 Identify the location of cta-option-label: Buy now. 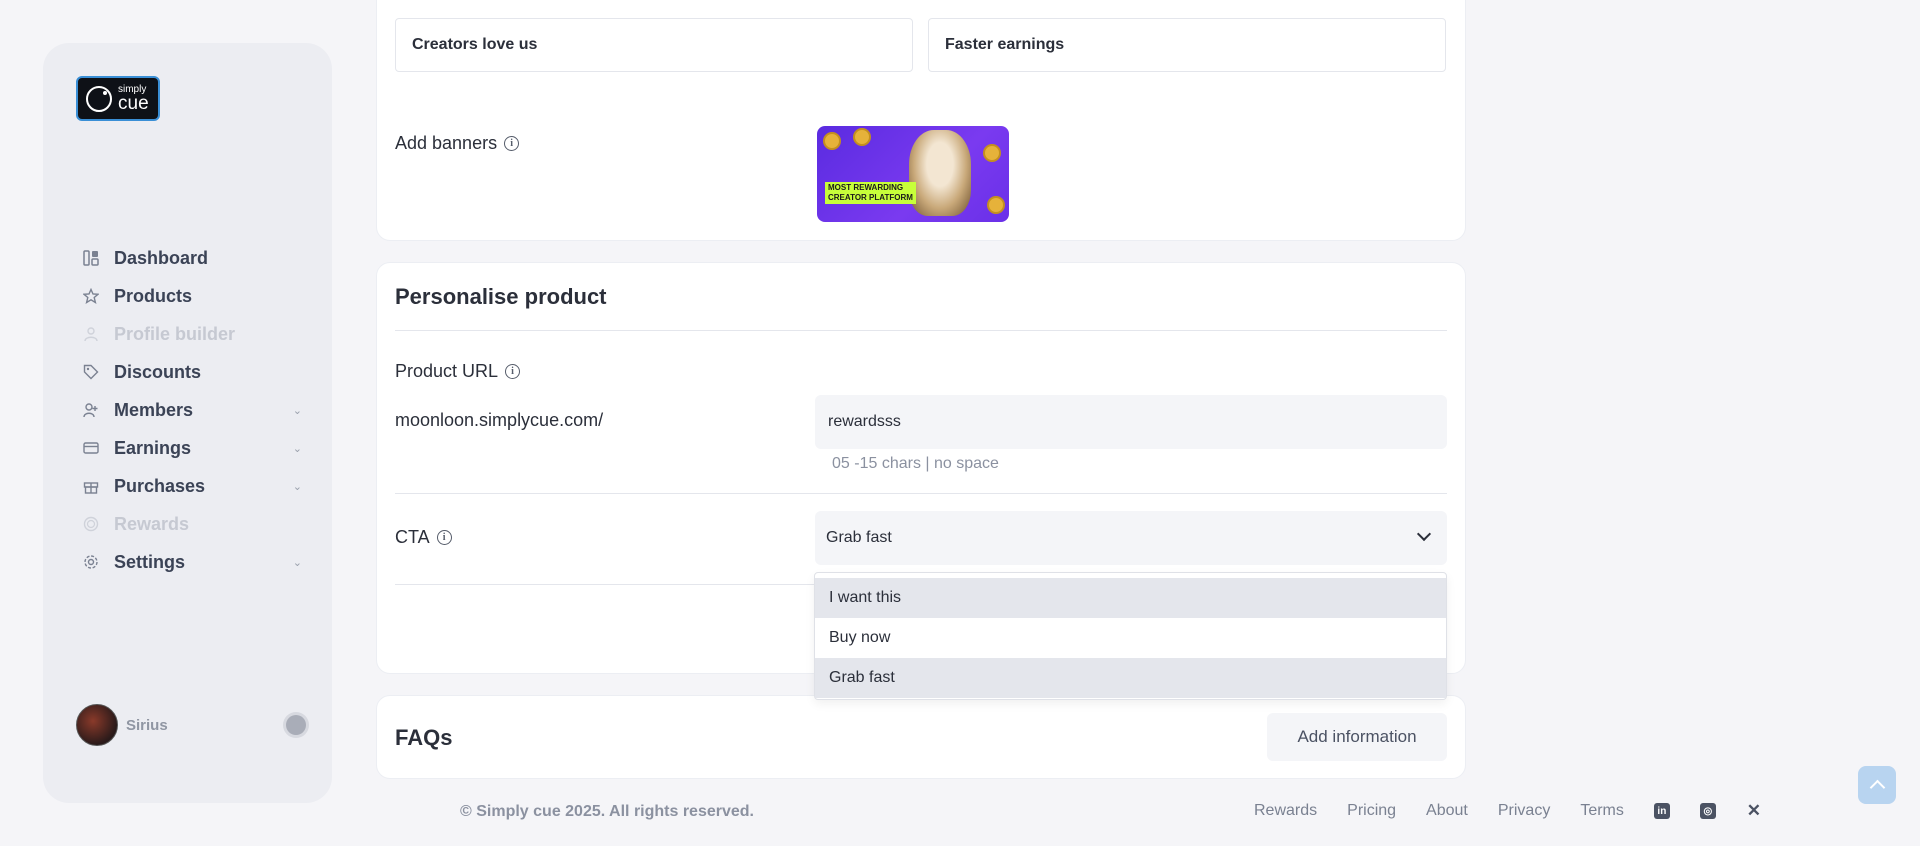
(860, 637).